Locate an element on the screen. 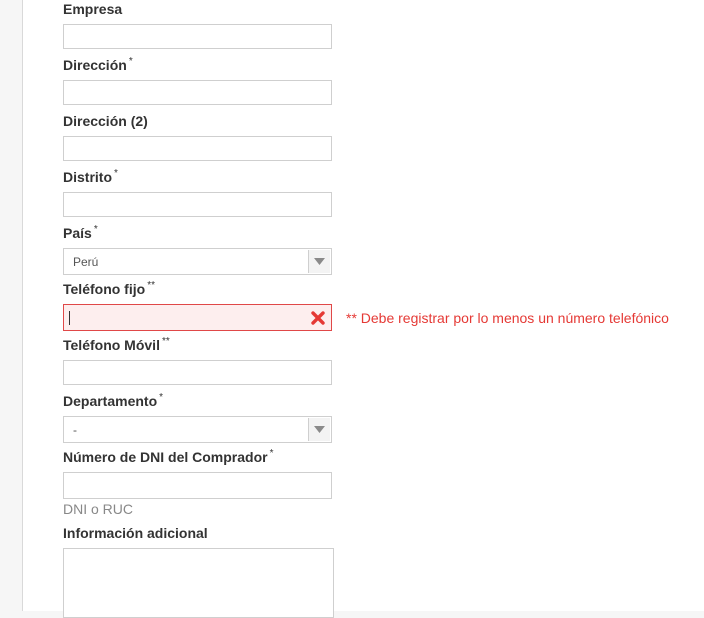  dni-input is located at coordinates (197, 485).